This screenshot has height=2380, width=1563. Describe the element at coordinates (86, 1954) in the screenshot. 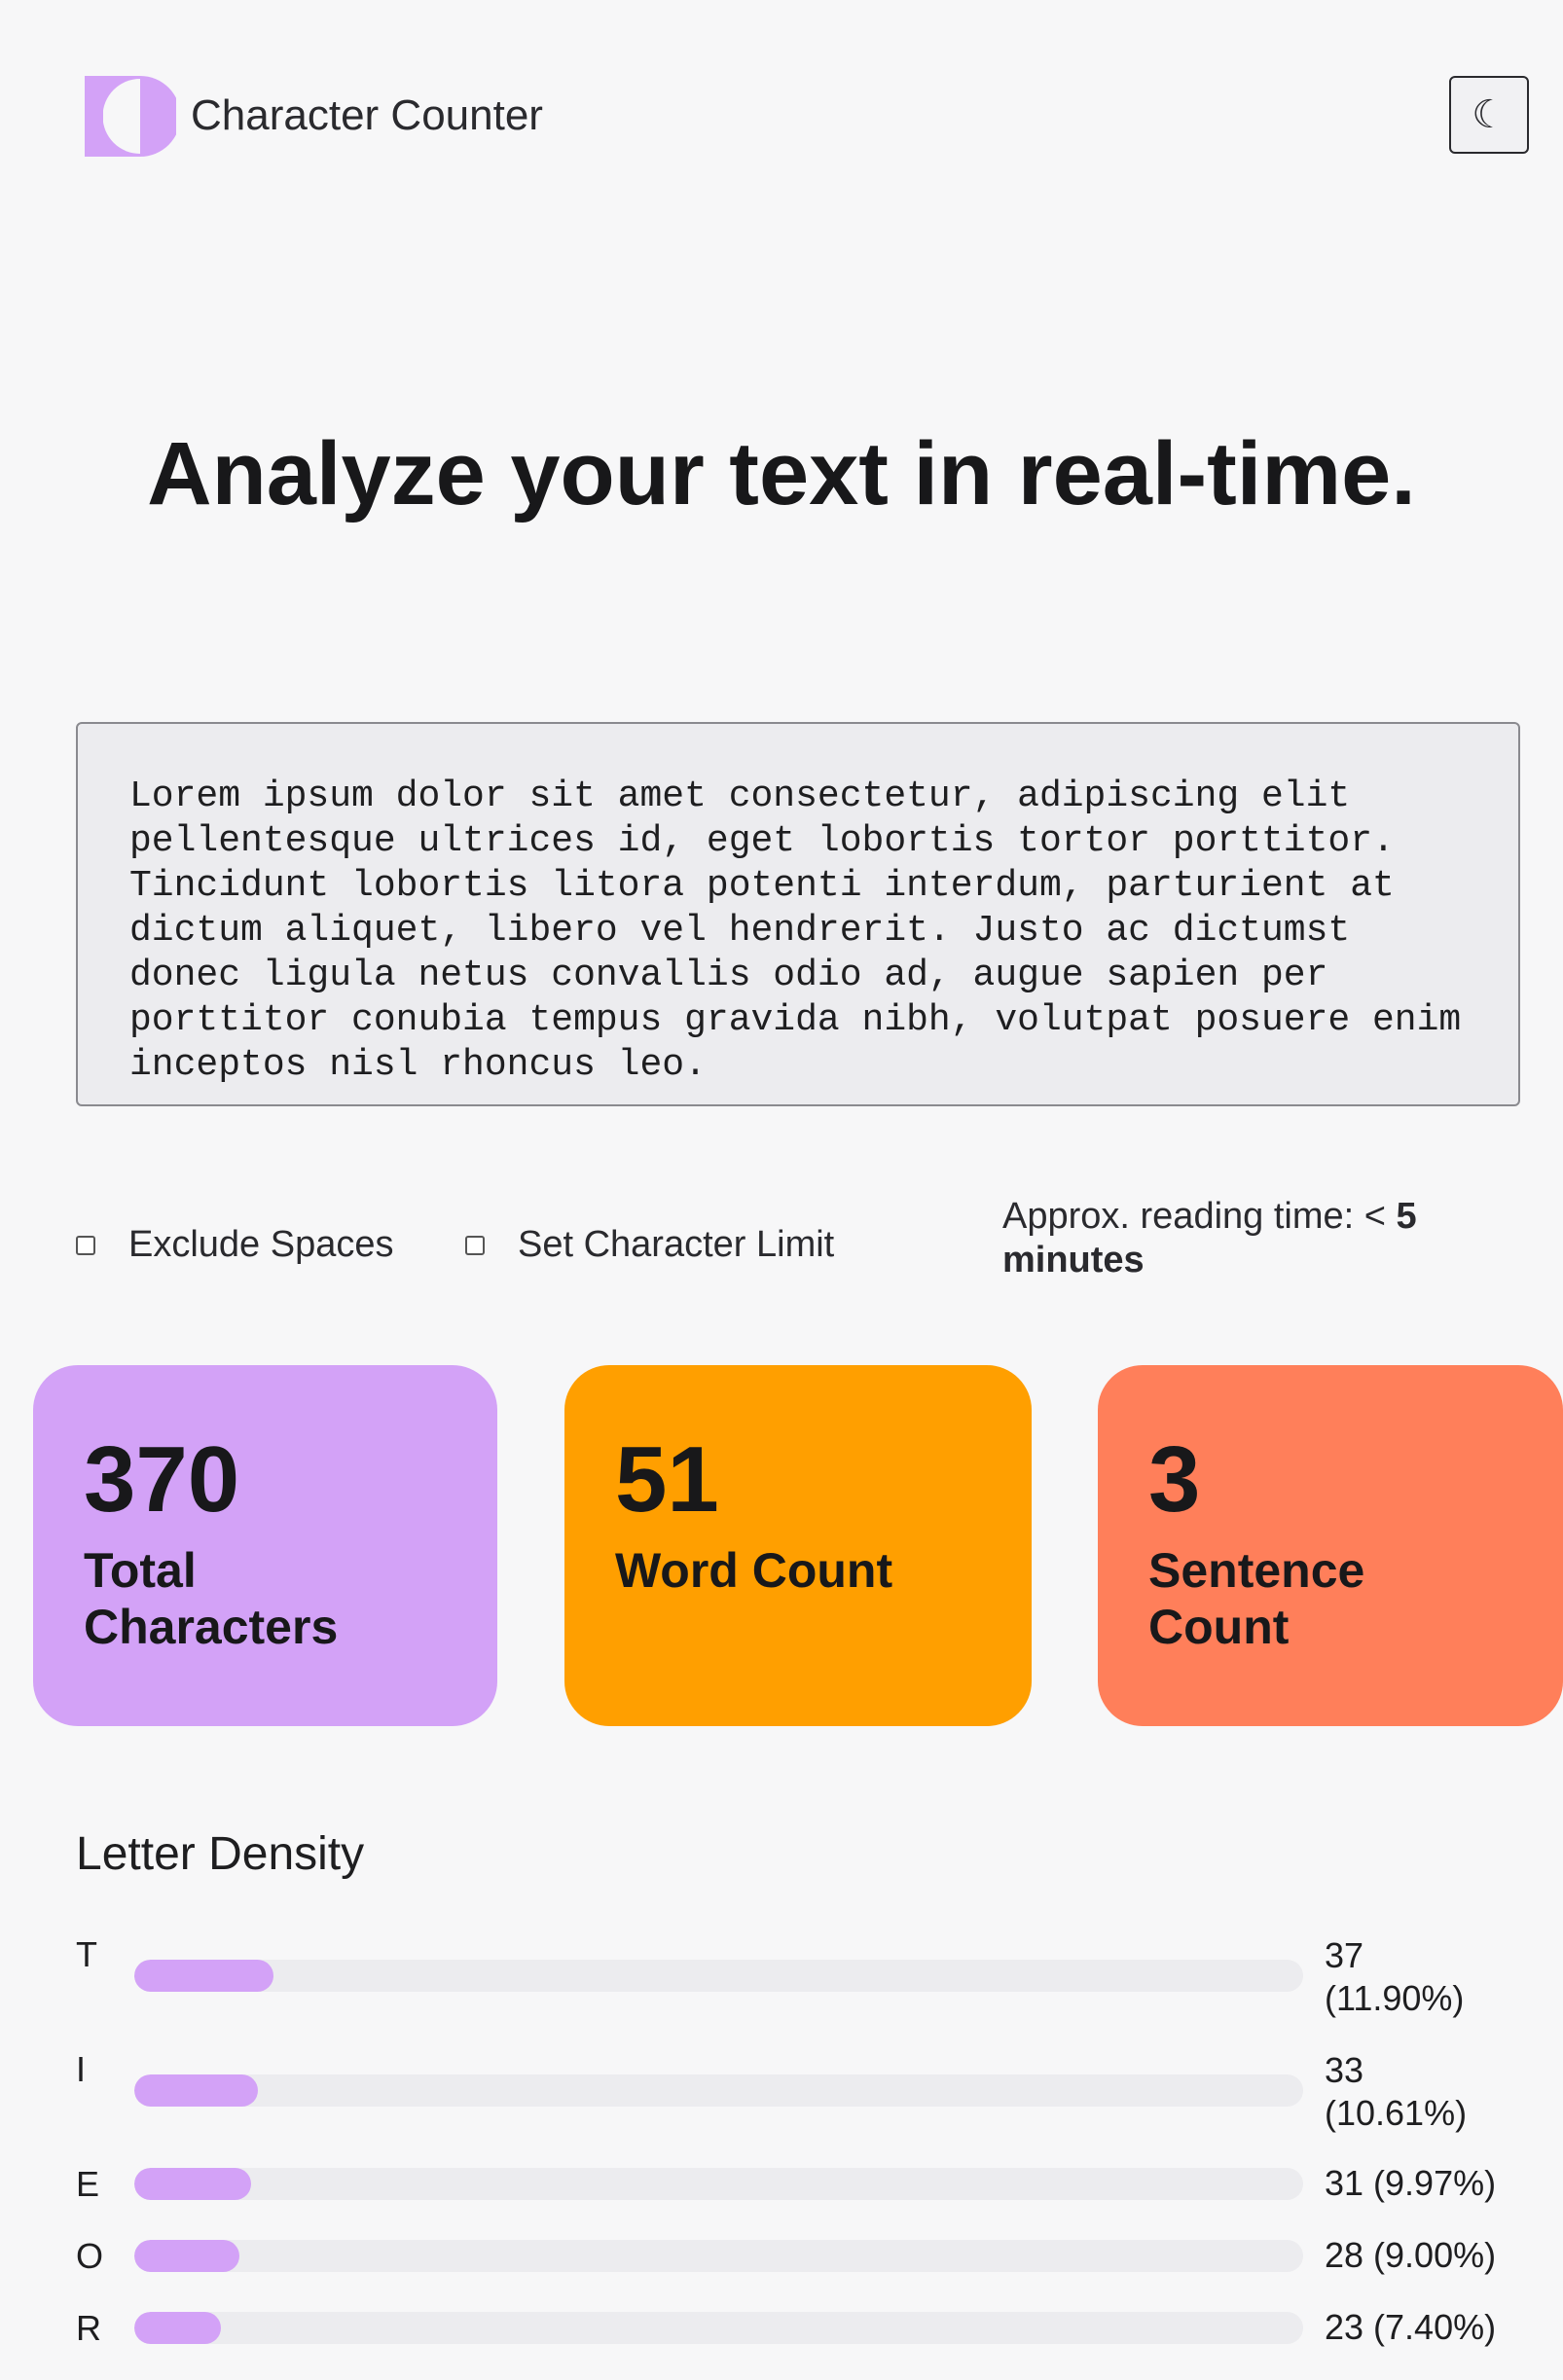

I see `density-letter: T` at that location.